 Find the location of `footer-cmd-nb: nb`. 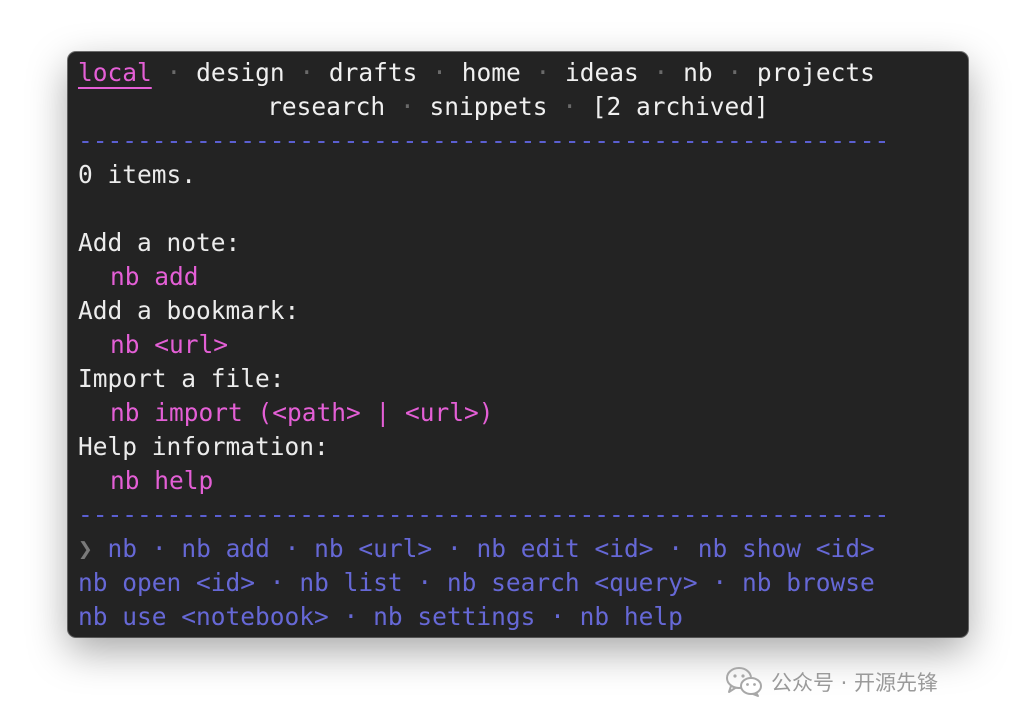

footer-cmd-nb: nb is located at coordinates (122, 548).